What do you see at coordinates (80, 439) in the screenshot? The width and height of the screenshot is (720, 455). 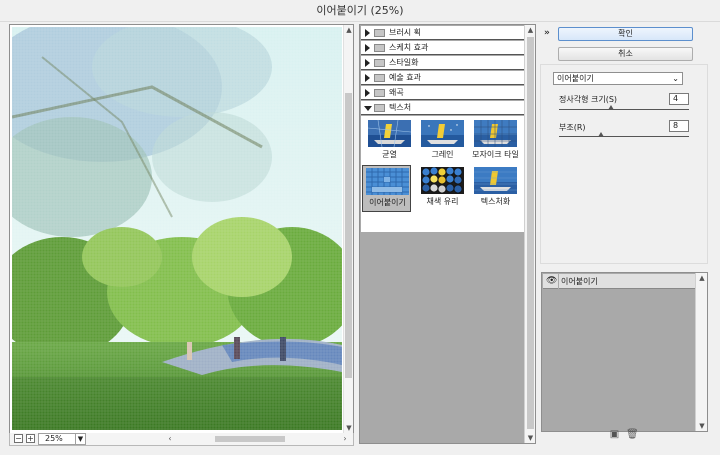 I see `chevron-down-icon: ▼` at bounding box center [80, 439].